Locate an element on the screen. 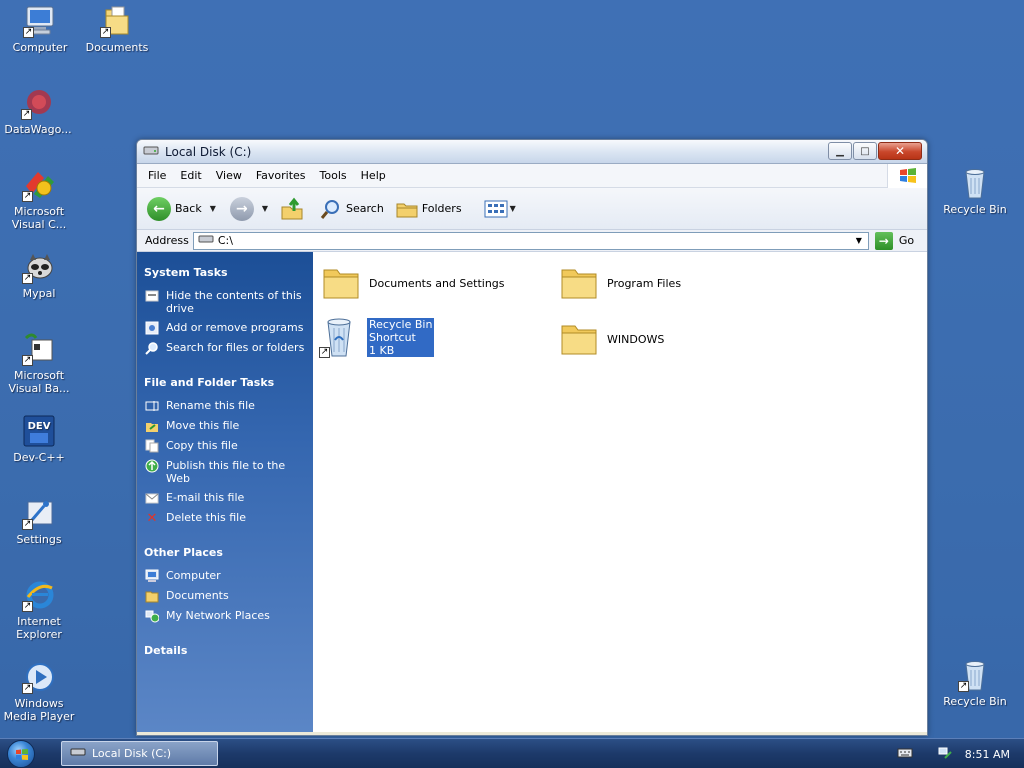 This screenshot has width=1024, height=768. desktop-icon-documents: ↗ Documents is located at coordinates (117, 29).